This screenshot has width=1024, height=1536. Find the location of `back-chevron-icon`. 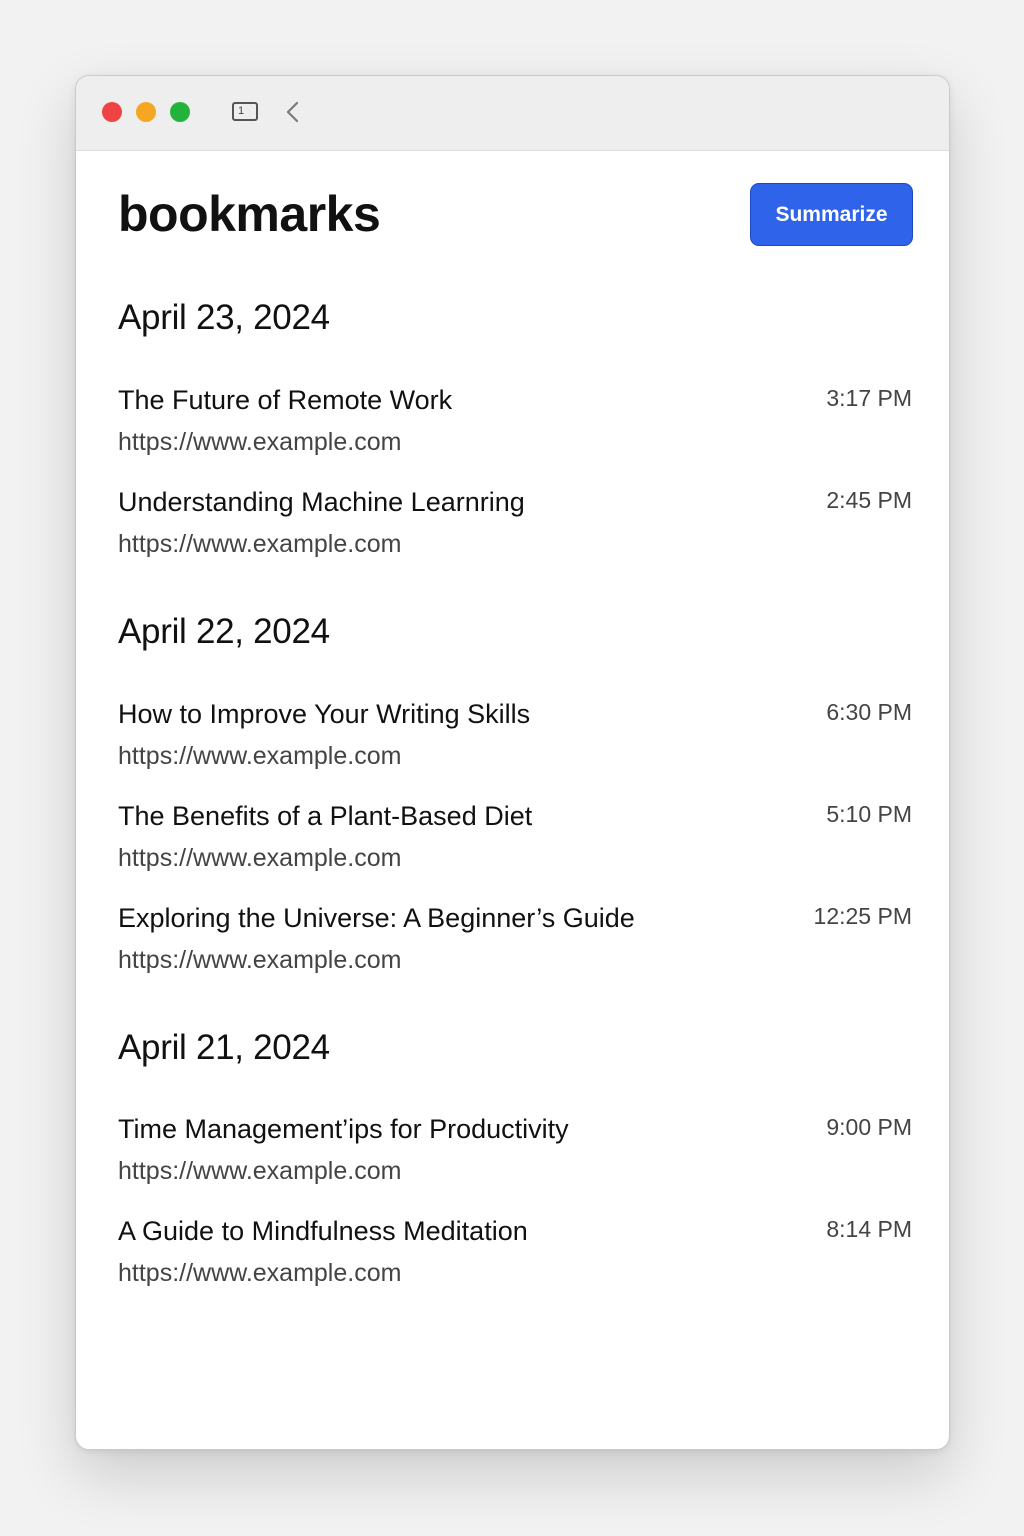

back-chevron-icon is located at coordinates (293, 112).